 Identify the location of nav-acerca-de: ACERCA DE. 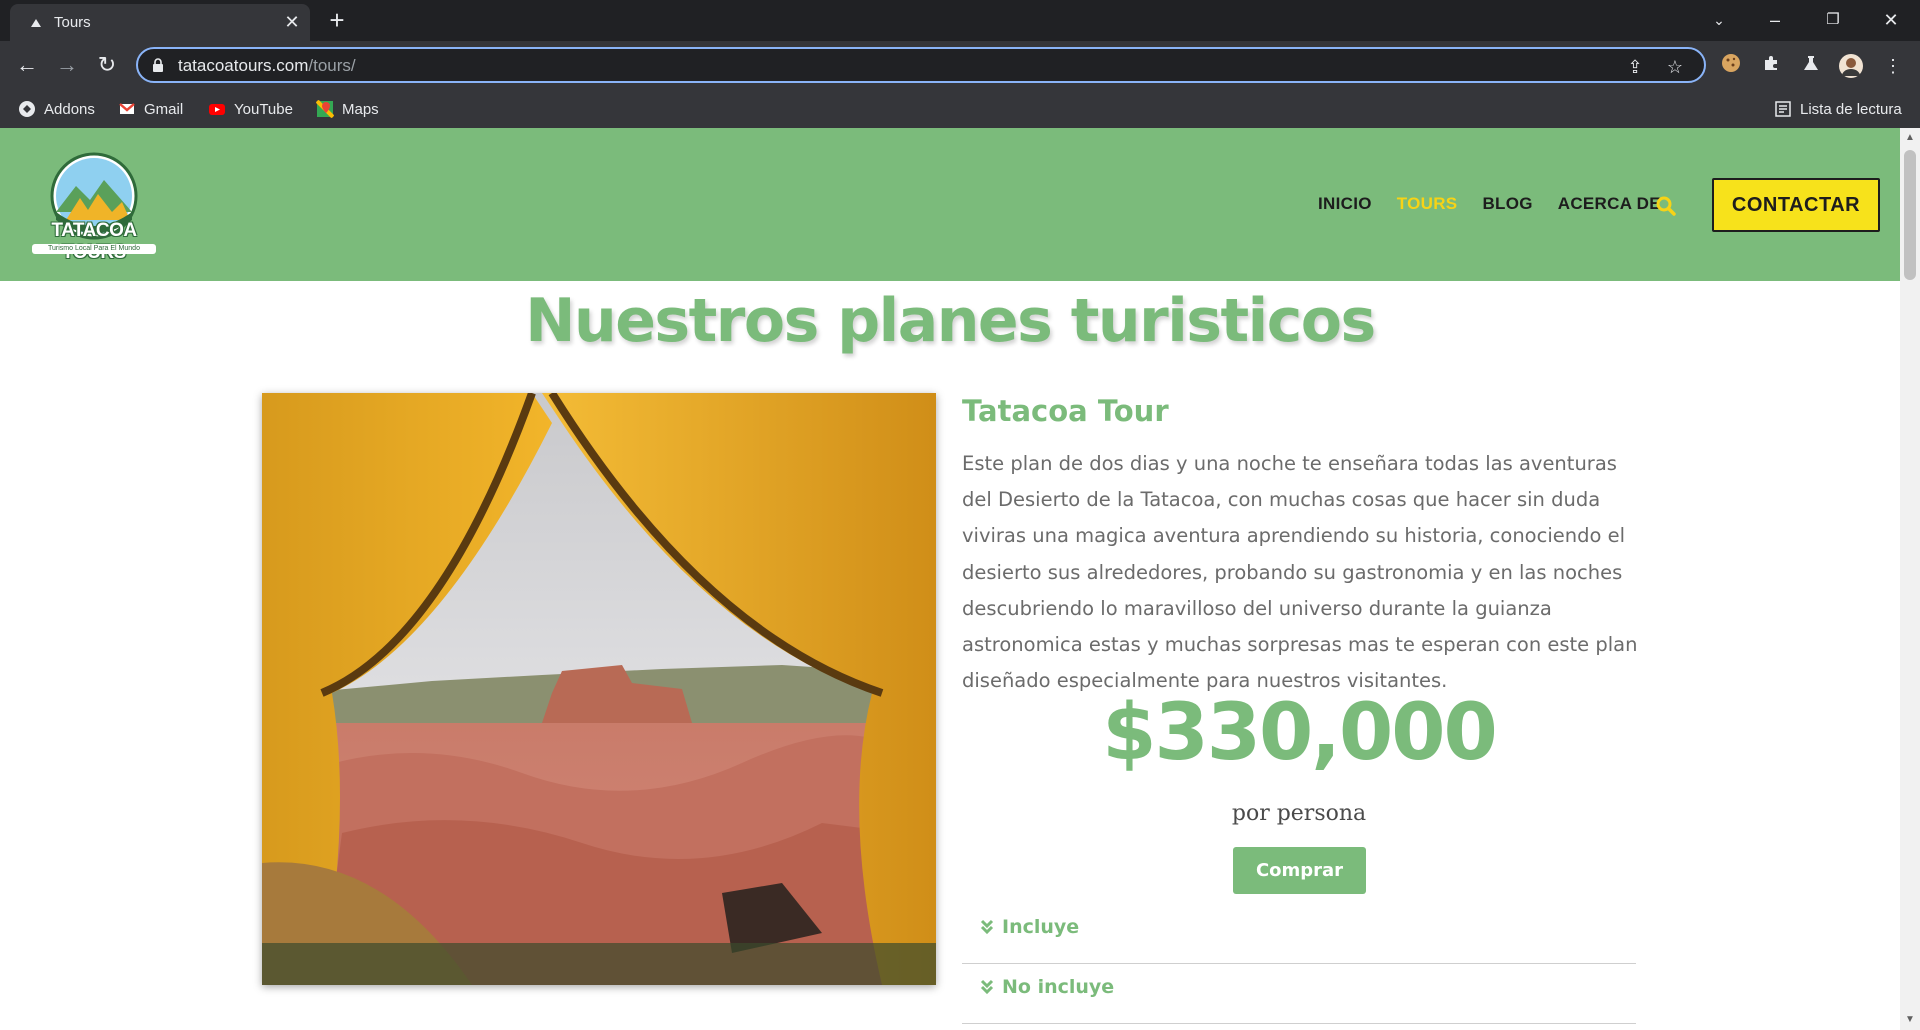
(1609, 204).